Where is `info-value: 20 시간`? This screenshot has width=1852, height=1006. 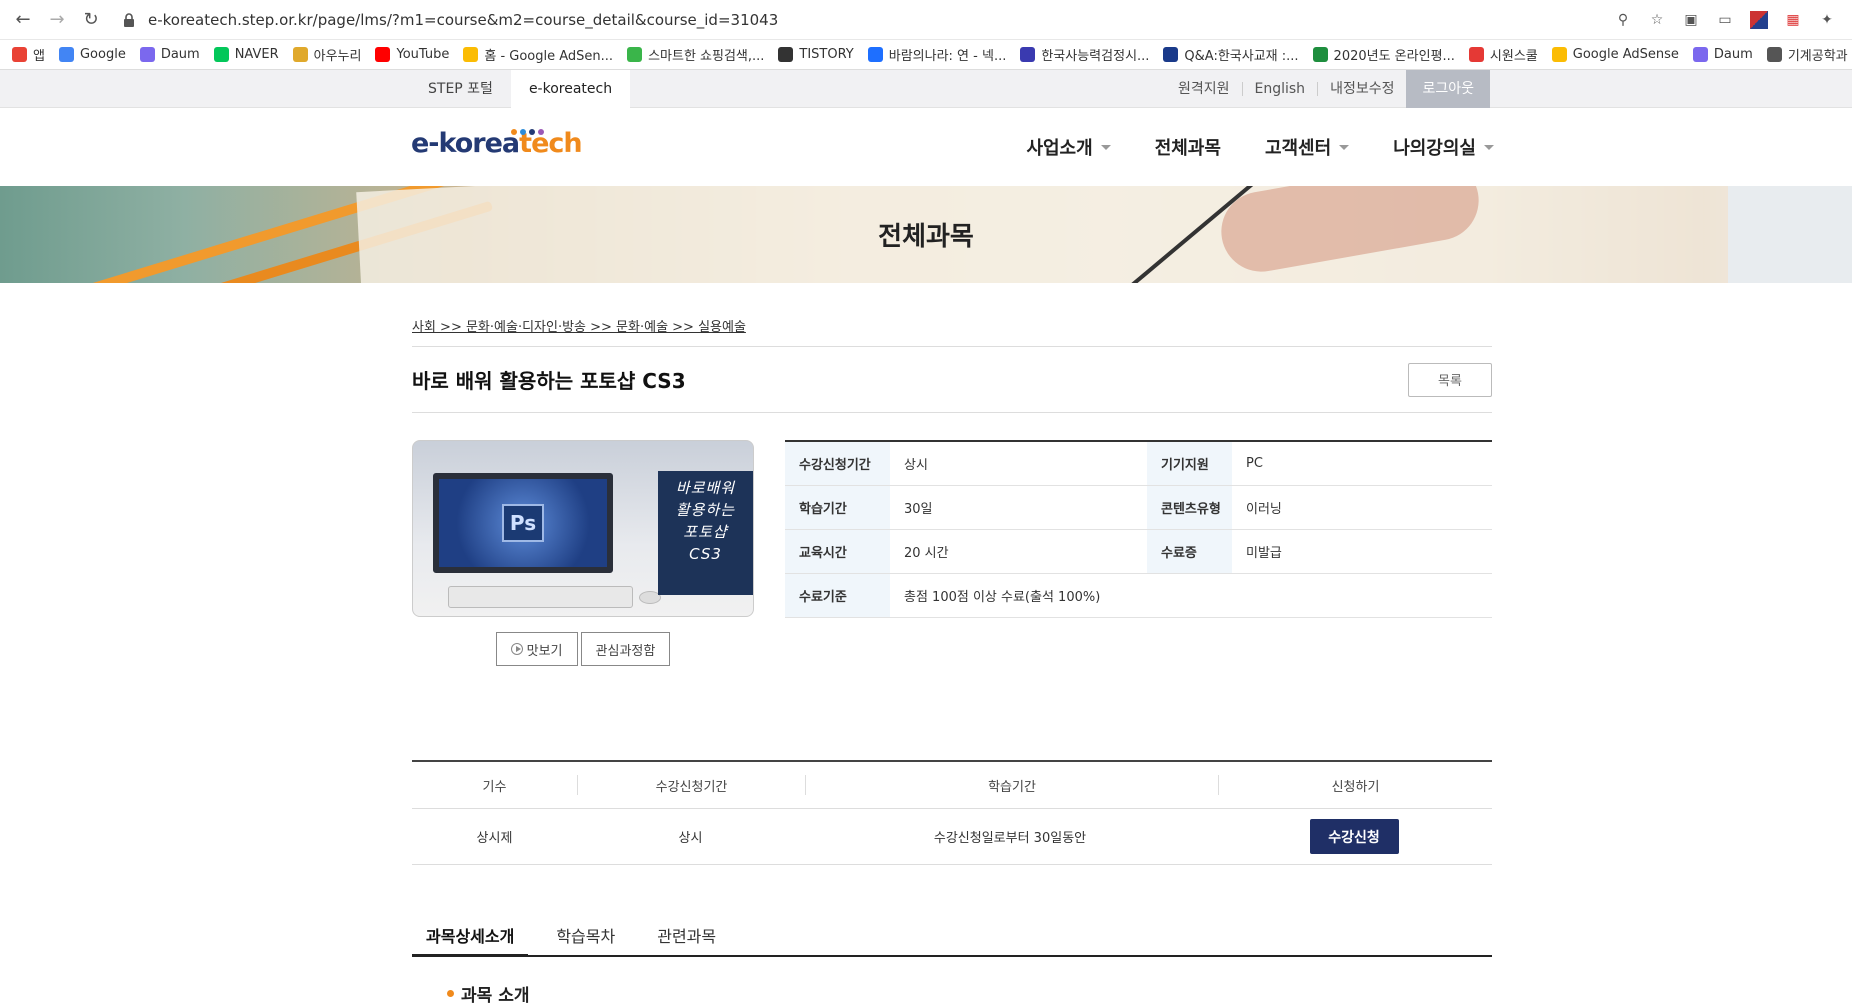 info-value: 20 시간 is located at coordinates (926, 553).